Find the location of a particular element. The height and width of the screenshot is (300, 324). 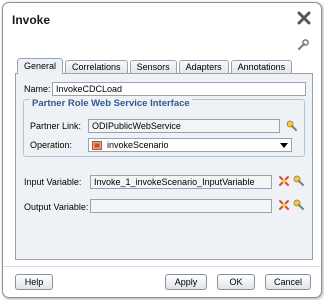

output-variable-field is located at coordinates (181, 206).